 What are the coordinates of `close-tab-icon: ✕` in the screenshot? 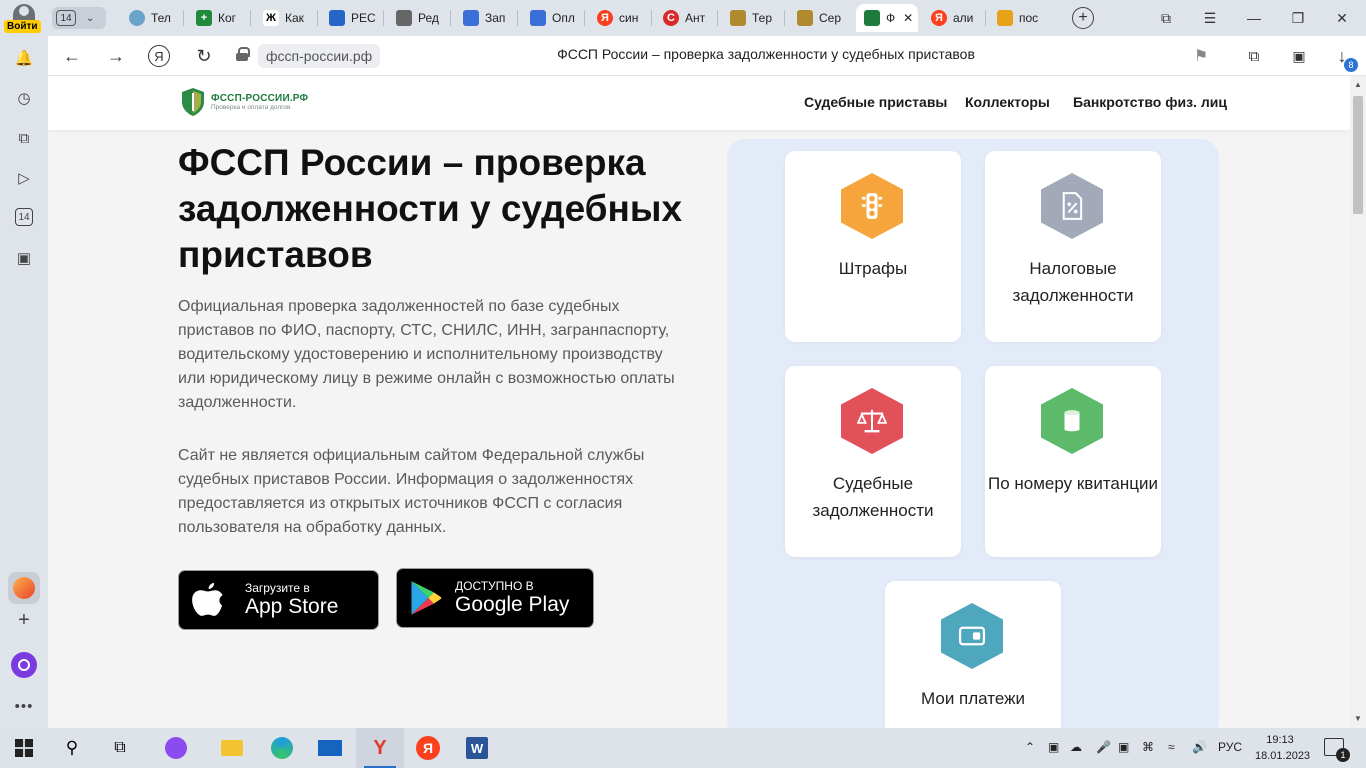 It's located at (908, 18).